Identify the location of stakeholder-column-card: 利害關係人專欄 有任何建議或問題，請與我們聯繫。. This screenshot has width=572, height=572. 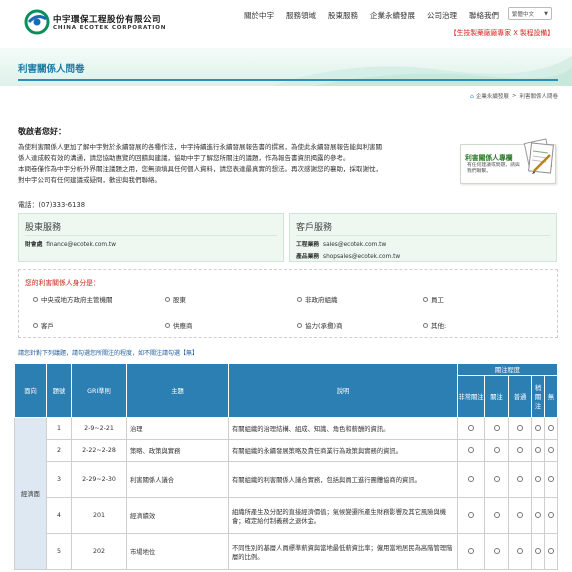
(508, 161).